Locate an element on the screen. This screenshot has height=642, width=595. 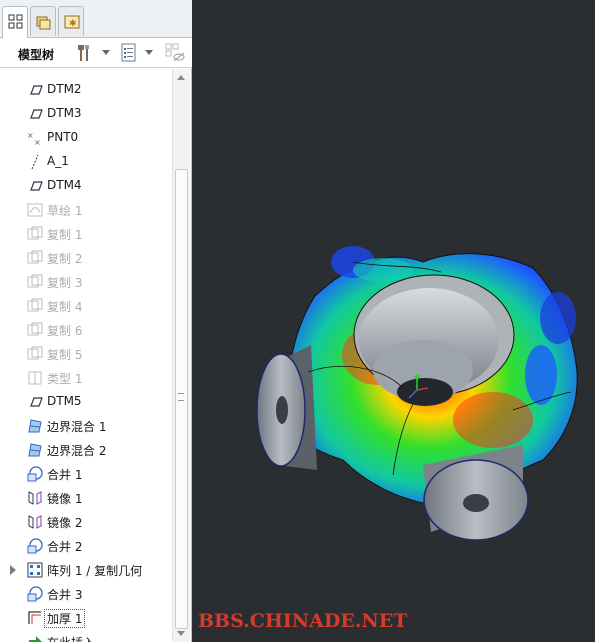
folder-browser-icon is located at coordinates (43, 23).